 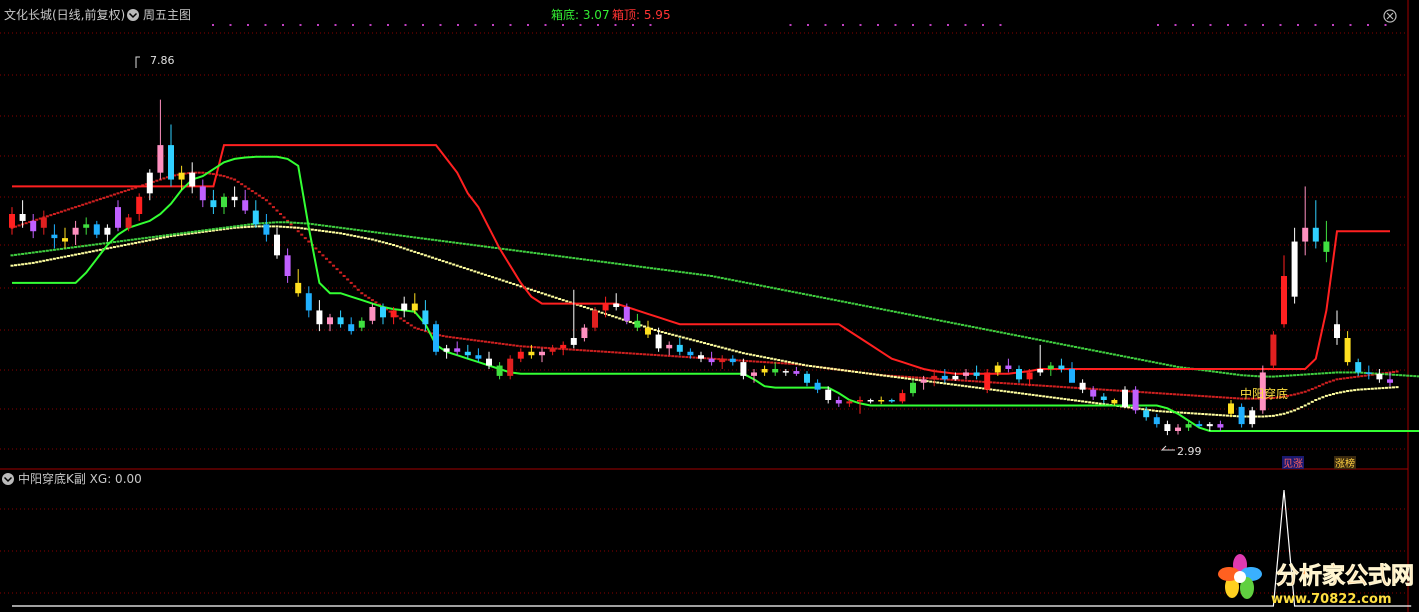 What do you see at coordinates (80, 478) in the screenshot?
I see `sub-panel-title: 中阳穿底K副 XG: 0.00` at bounding box center [80, 478].